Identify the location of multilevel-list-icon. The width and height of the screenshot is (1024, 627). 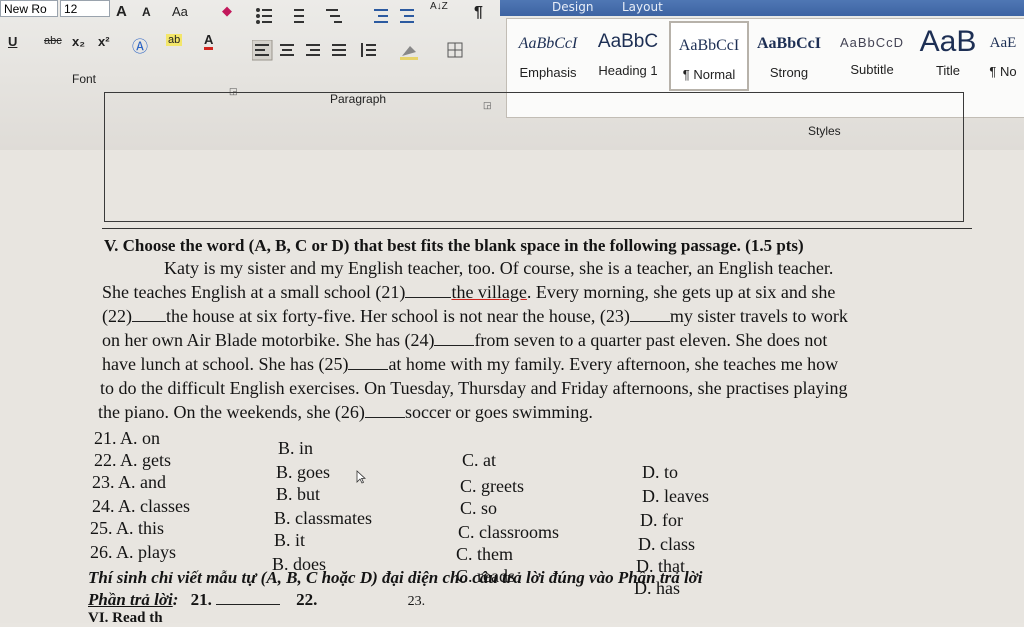
(334, 16).